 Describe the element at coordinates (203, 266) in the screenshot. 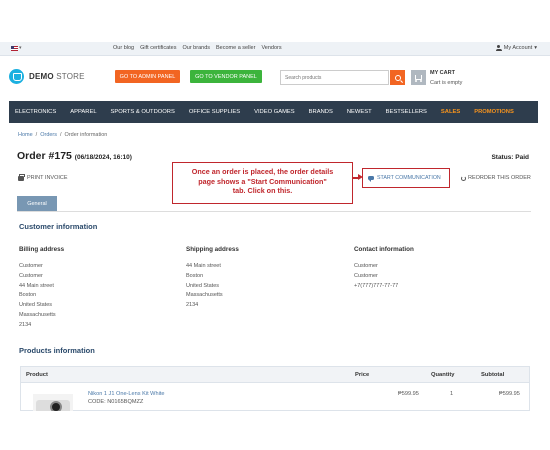

I see `shipping-line: 44 Main street` at that location.